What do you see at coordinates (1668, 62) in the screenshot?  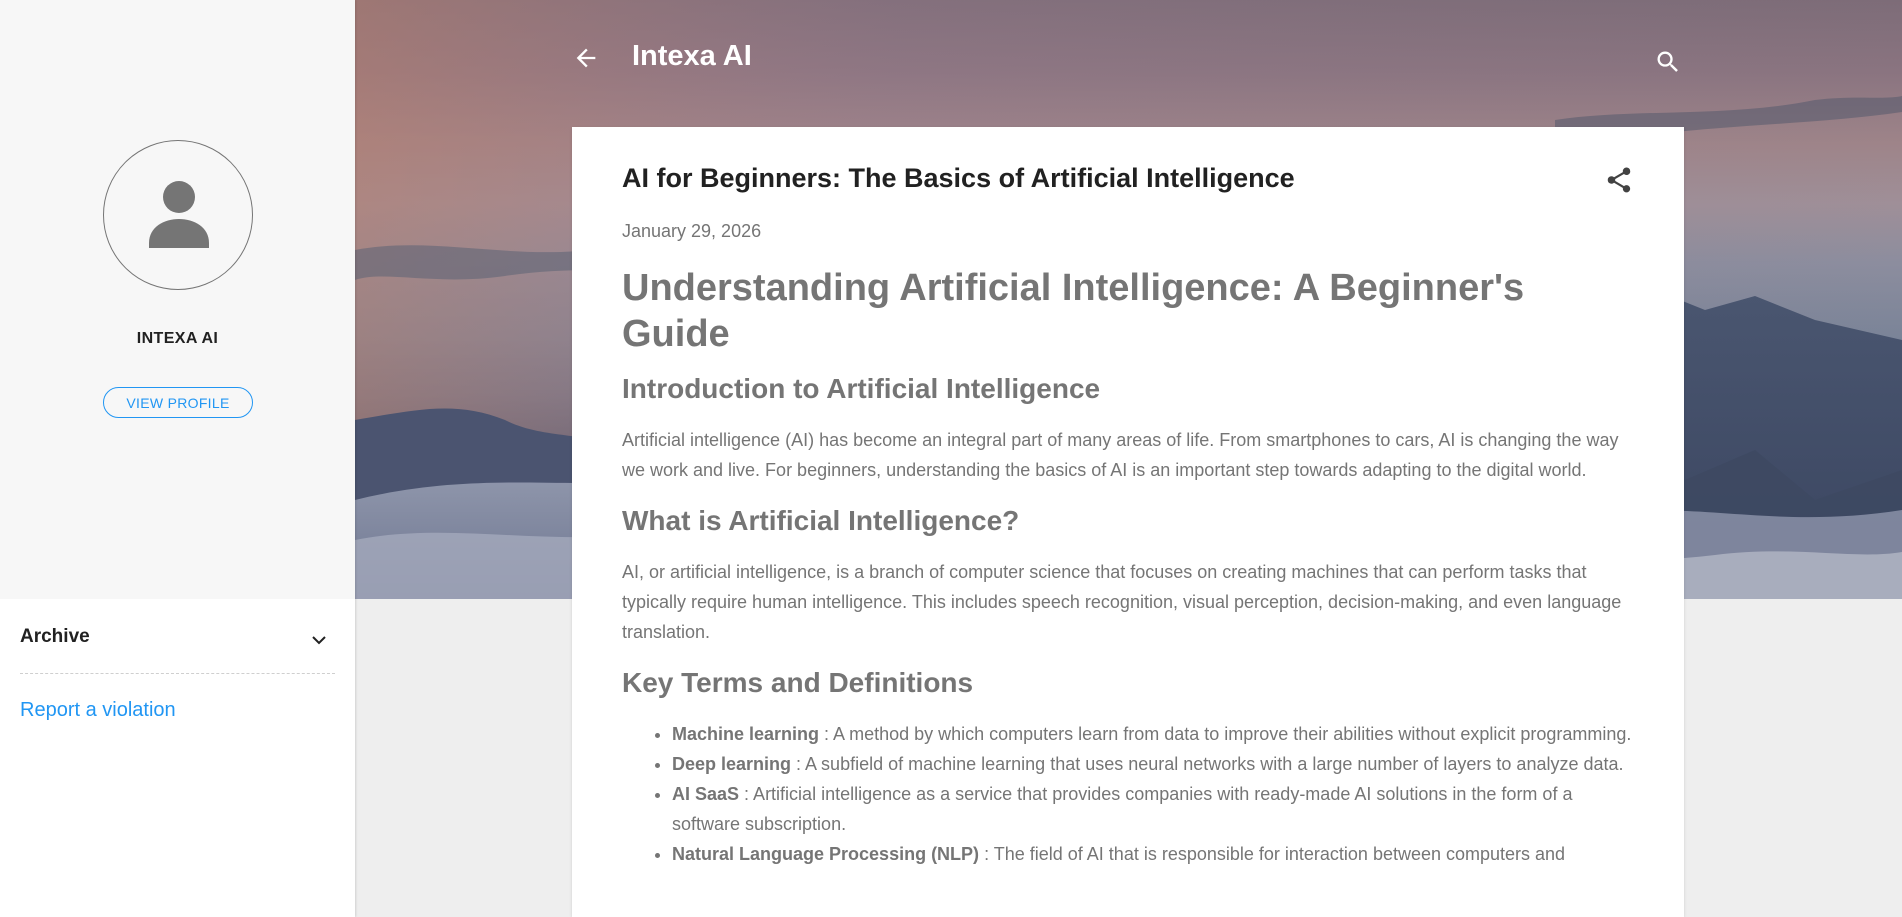 I see `search-icon` at bounding box center [1668, 62].